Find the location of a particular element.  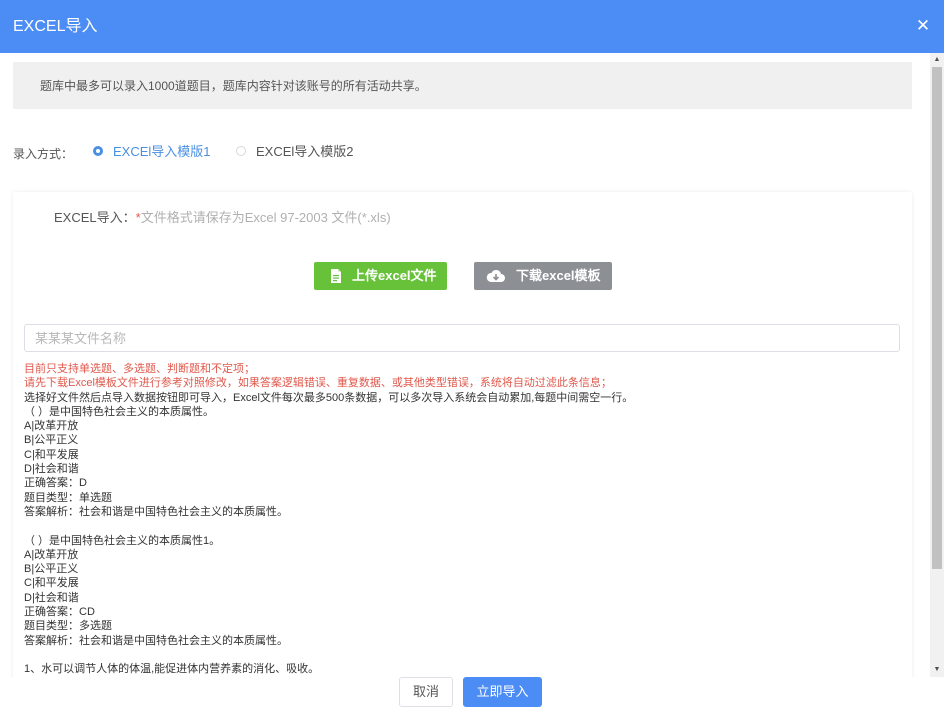

excel-label-text: EXCEL导入： is located at coordinates (95, 217).